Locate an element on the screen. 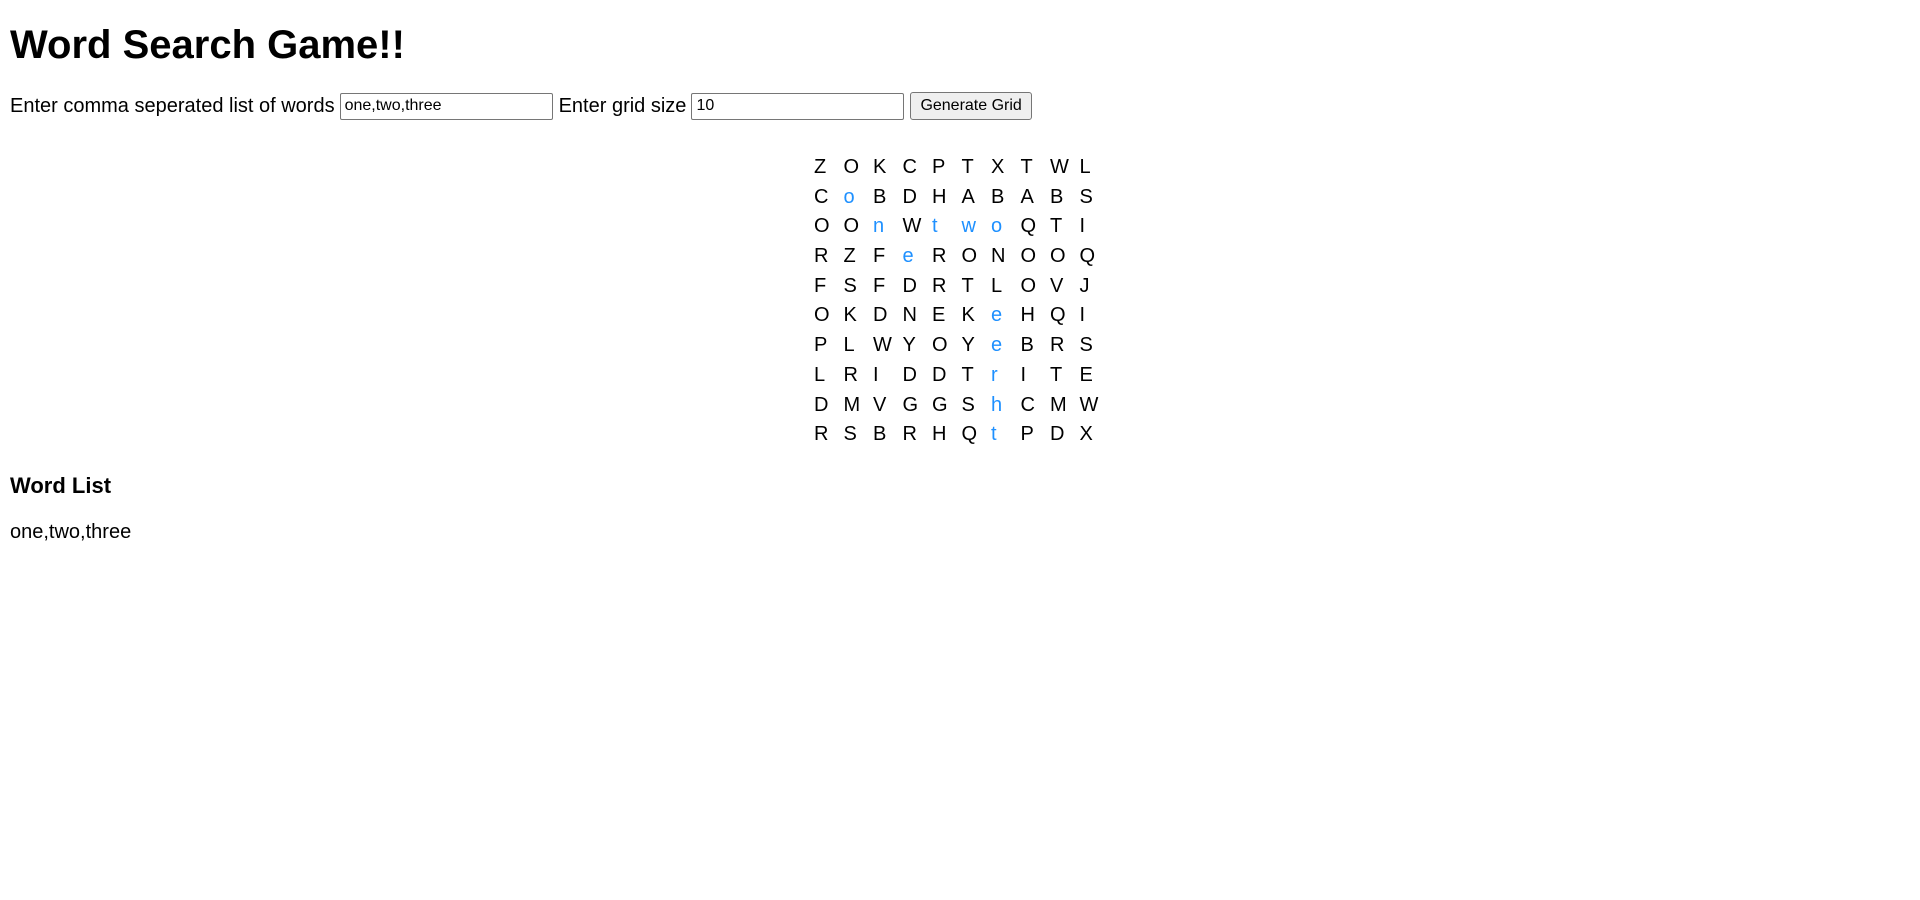  grid-cell-highlighted: r is located at coordinates (994, 374).